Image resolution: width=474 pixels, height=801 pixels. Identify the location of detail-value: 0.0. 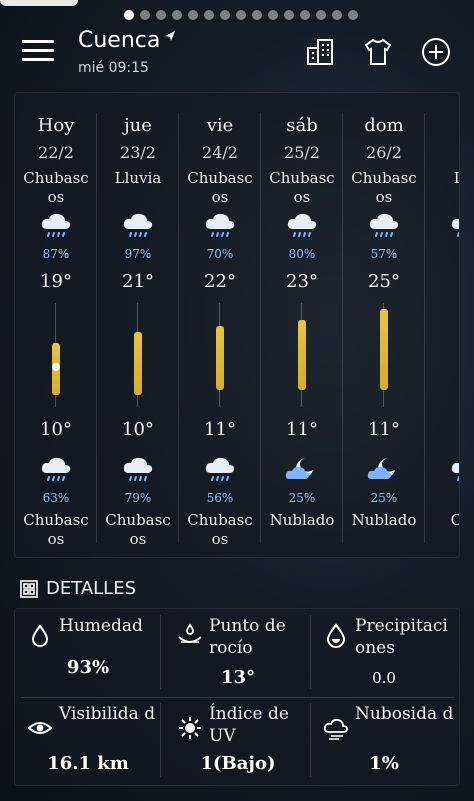
(384, 678).